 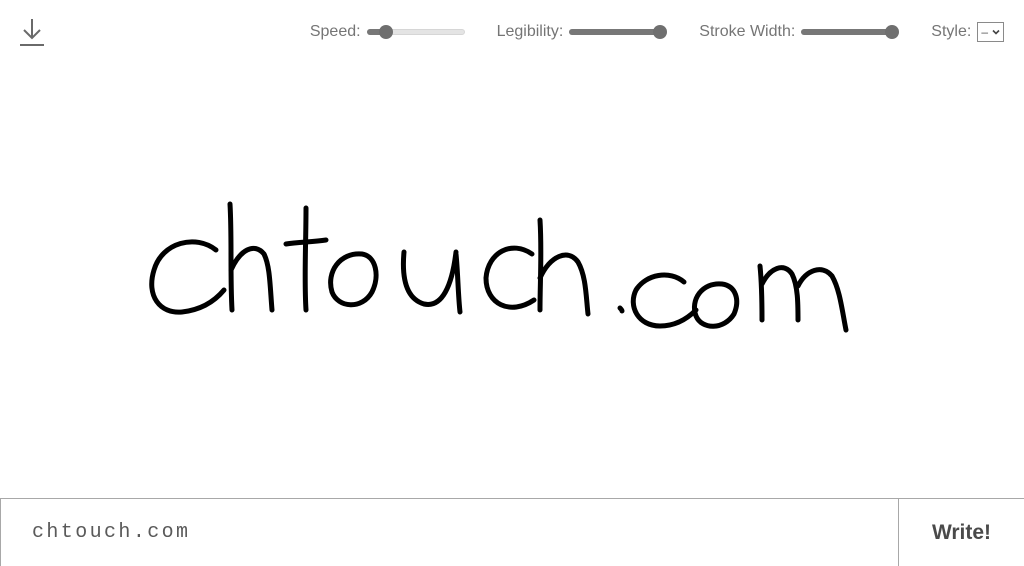 I want to click on legibility-slider-thumb, so click(x=660, y=32).